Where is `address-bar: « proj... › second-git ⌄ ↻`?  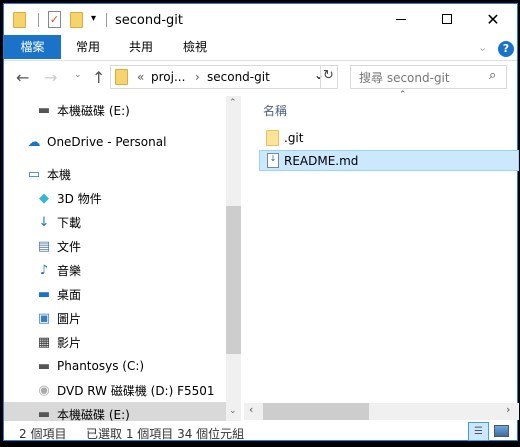 address-bar: « proj... › second-git ⌄ ↻ is located at coordinates (224, 77).